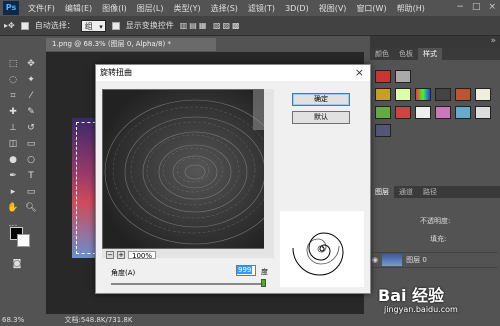 The height and width of the screenshot is (326, 500). What do you see at coordinates (23, 240) in the screenshot?
I see `background-color-swatch` at bounding box center [23, 240].